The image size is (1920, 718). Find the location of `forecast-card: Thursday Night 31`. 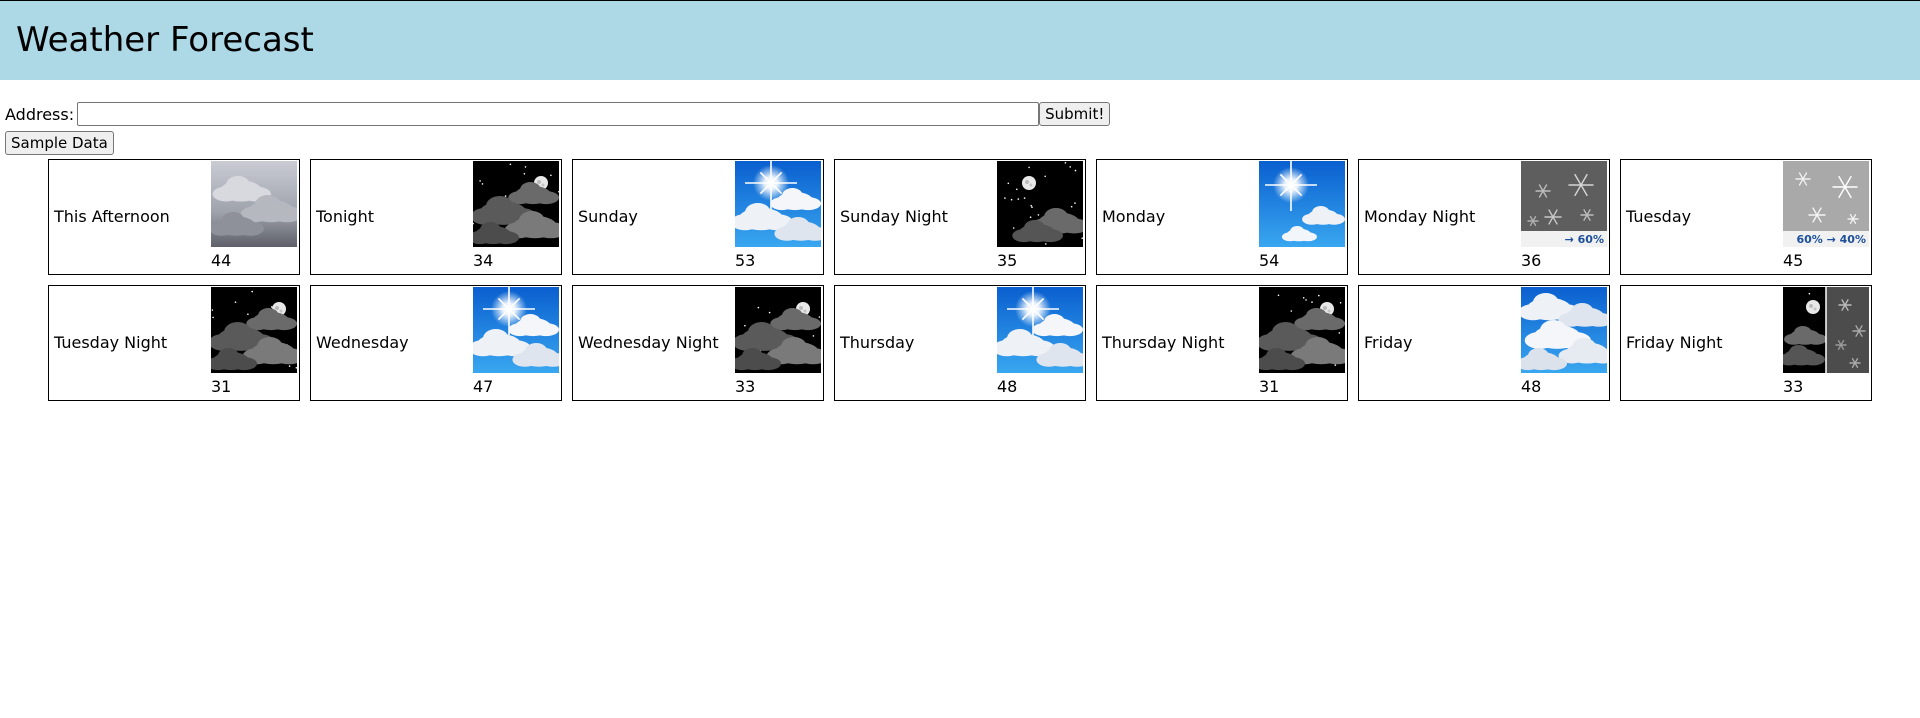

forecast-card: Thursday Night 31 is located at coordinates (1222, 343).